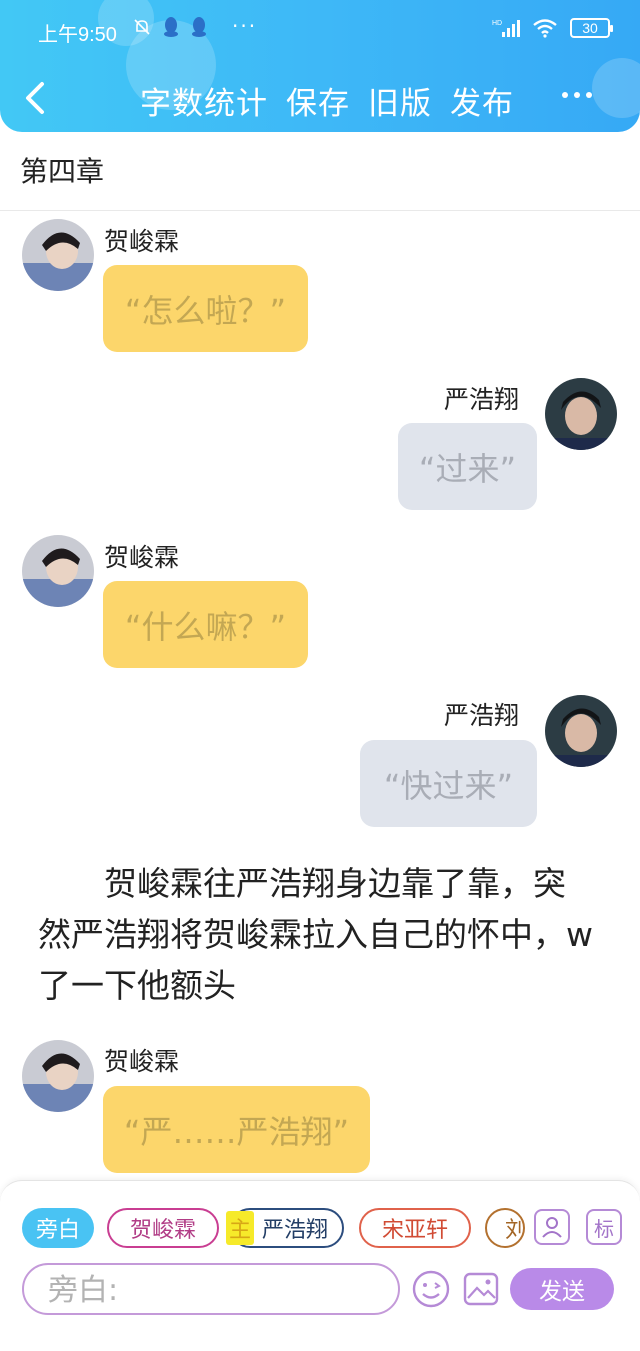  Describe the element at coordinates (62, 170) in the screenshot. I see `chapter-title: 第四章` at that location.